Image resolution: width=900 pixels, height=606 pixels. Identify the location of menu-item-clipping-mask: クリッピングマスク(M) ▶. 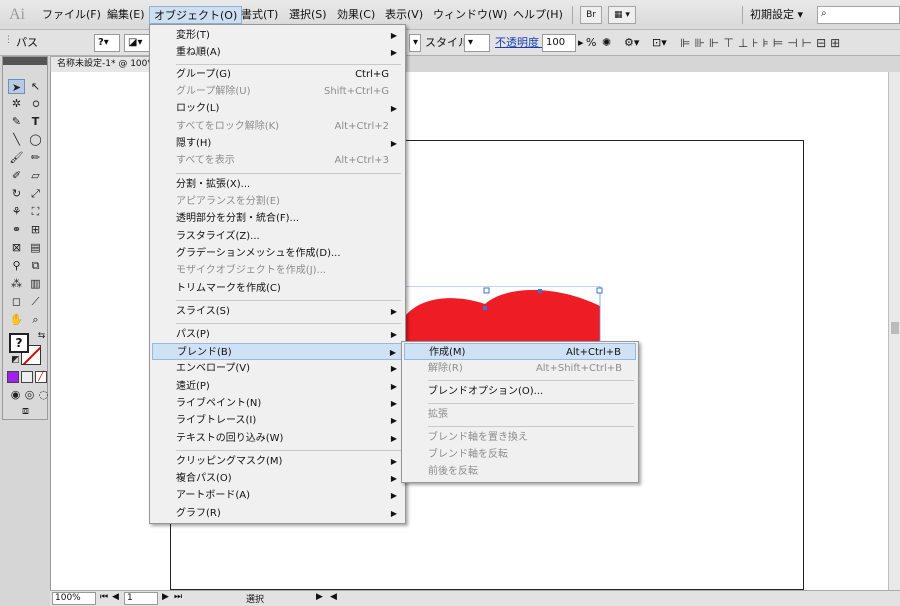
(277, 461).